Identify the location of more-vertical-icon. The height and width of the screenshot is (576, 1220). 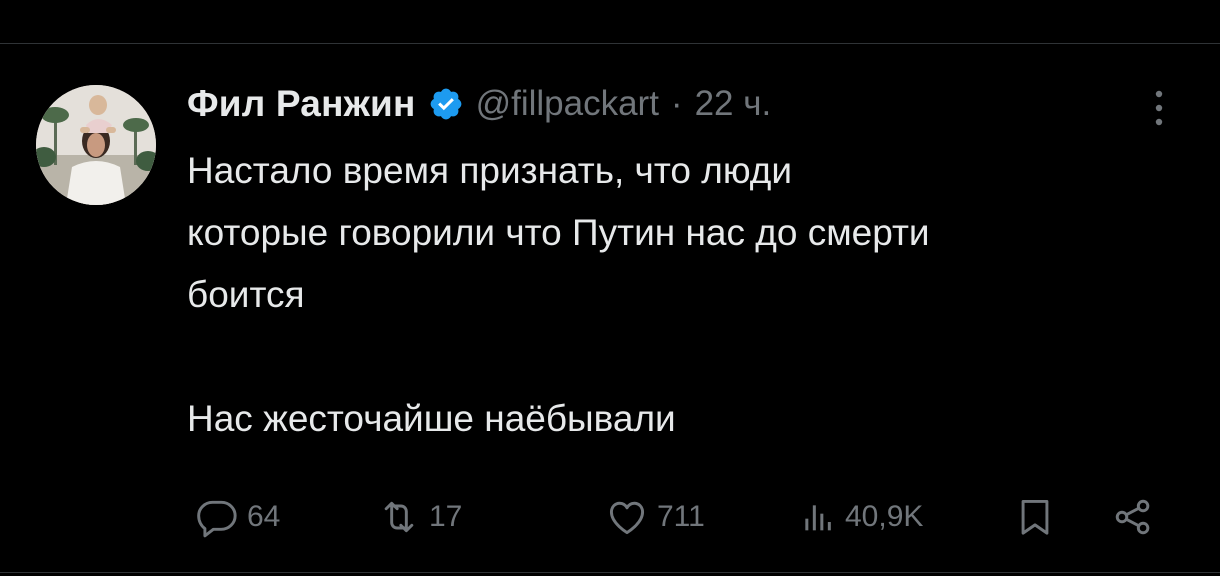
(1159, 108).